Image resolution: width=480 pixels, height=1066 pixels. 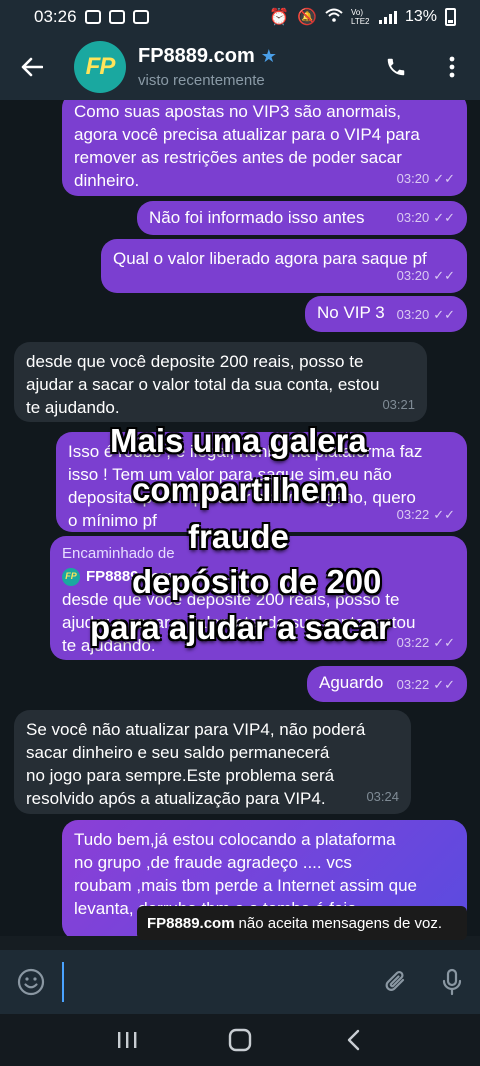 I want to click on call-button, so click(x=396, y=67).